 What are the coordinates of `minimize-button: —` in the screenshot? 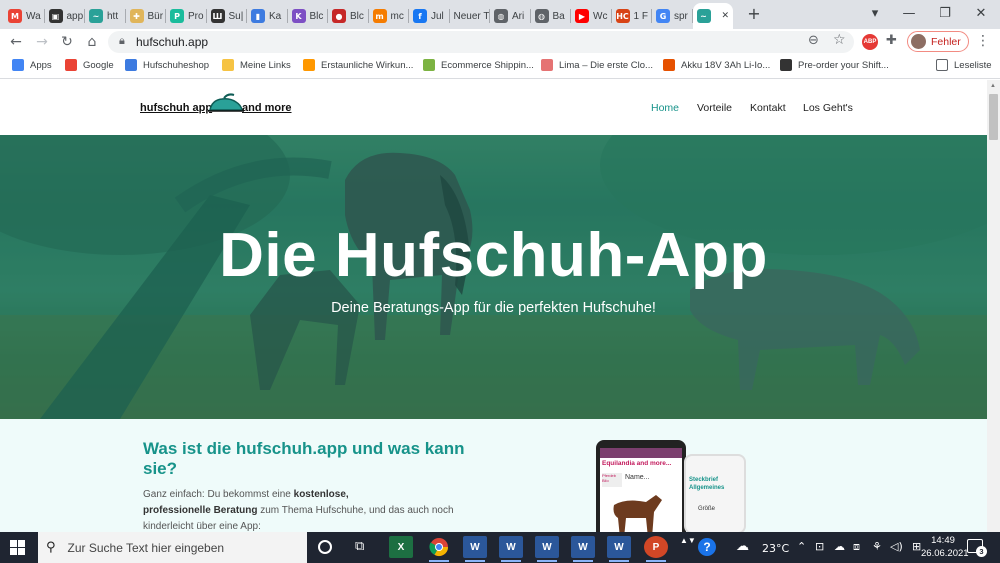 It's located at (909, 13).